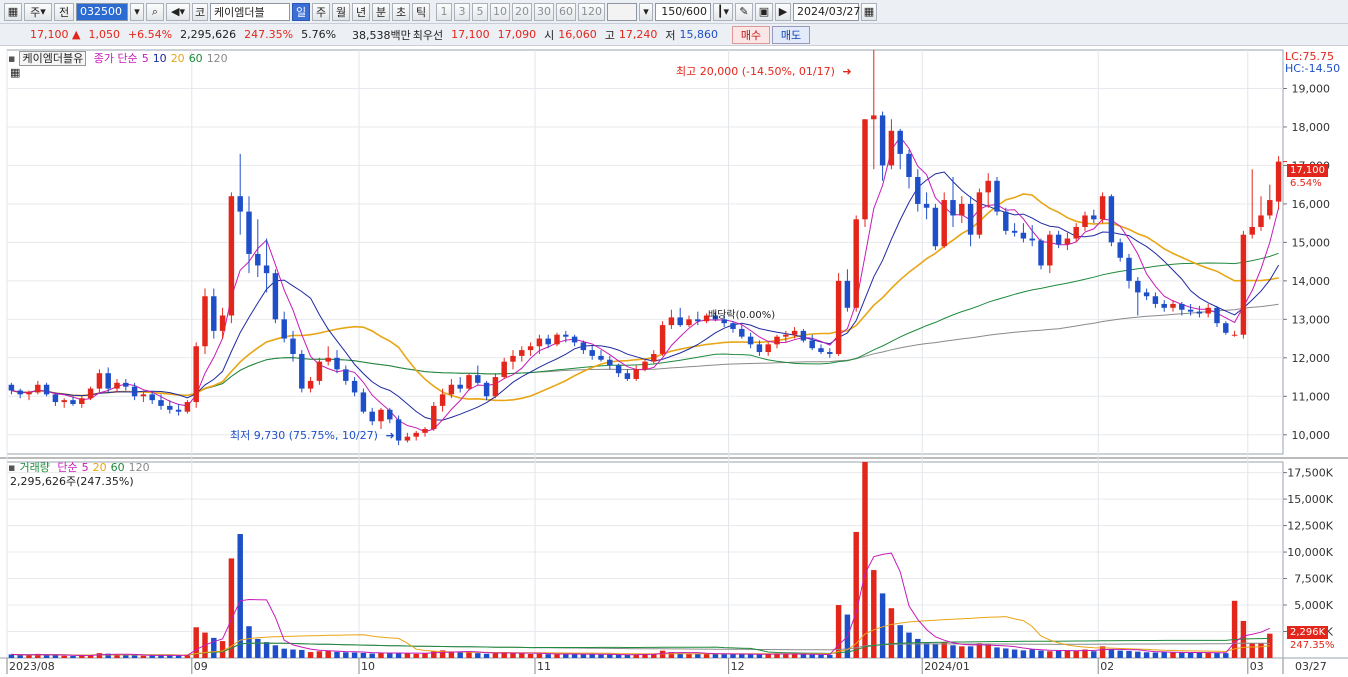 The image size is (1348, 677). Describe the element at coordinates (500, 11) in the screenshot. I see `minute-unit-3: 10` at that location.